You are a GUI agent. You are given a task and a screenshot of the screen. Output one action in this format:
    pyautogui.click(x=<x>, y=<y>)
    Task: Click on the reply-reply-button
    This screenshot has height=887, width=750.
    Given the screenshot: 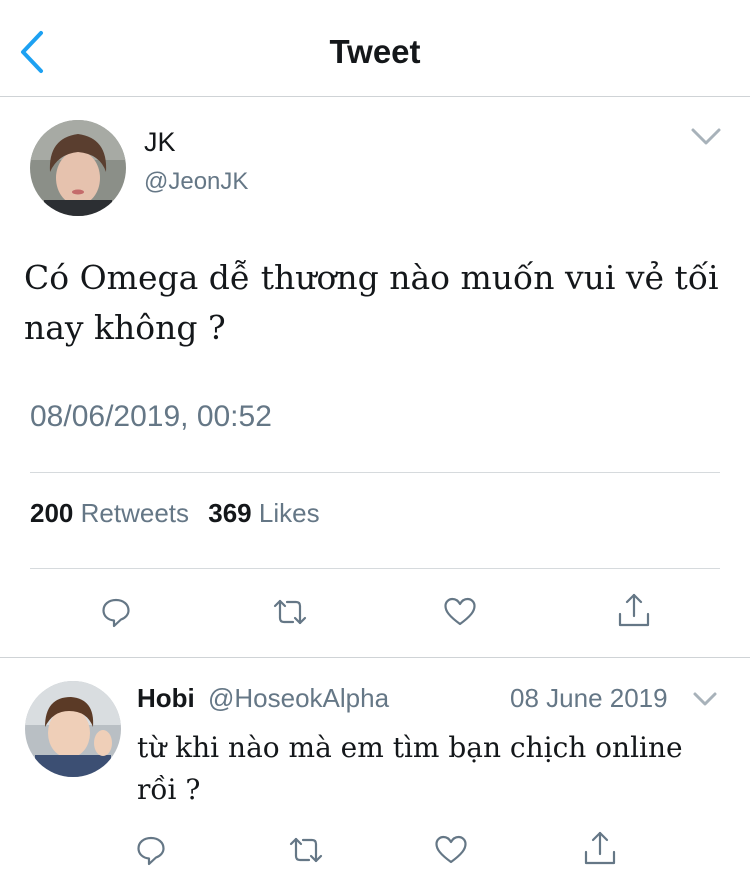 What is the action you would take?
    pyautogui.click(x=151, y=850)
    